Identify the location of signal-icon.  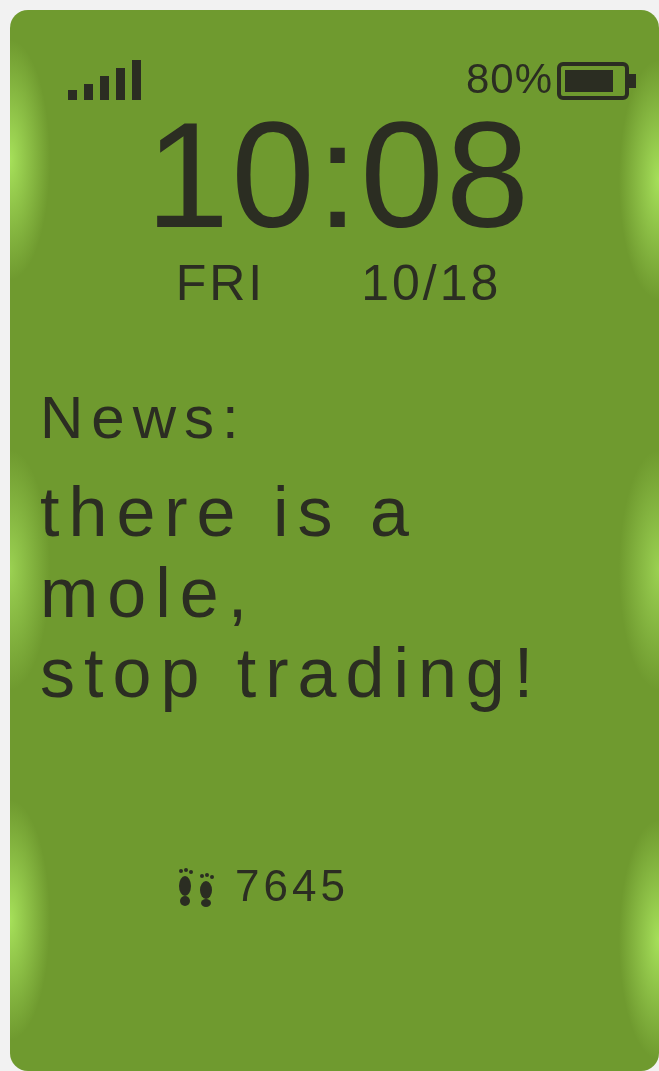
(105, 80).